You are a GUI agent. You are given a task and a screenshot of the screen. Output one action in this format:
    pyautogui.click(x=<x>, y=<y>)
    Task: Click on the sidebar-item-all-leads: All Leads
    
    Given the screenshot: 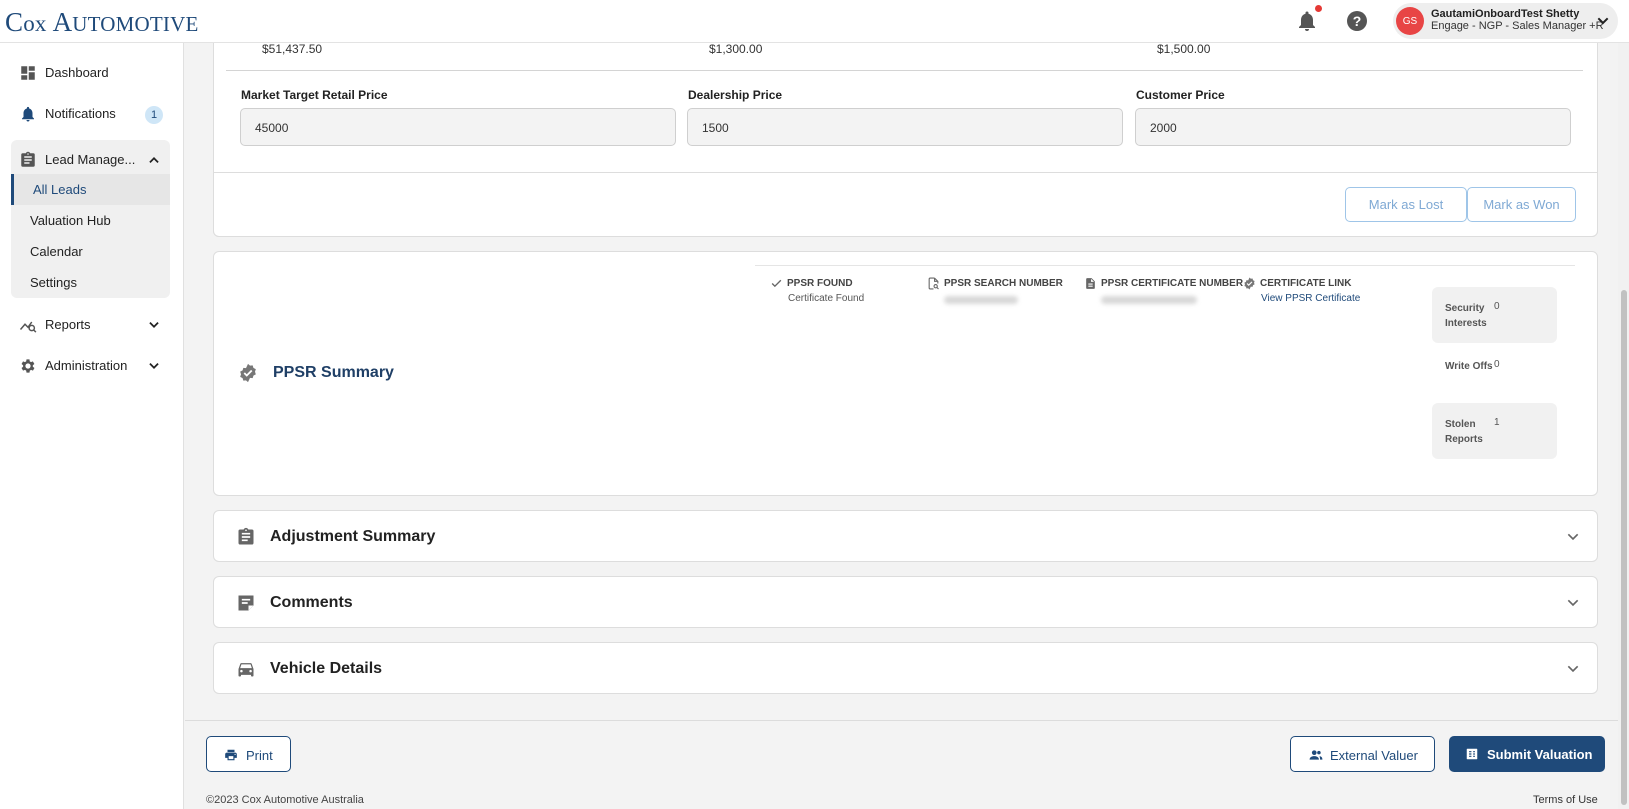 What is the action you would take?
    pyautogui.click(x=90, y=189)
    